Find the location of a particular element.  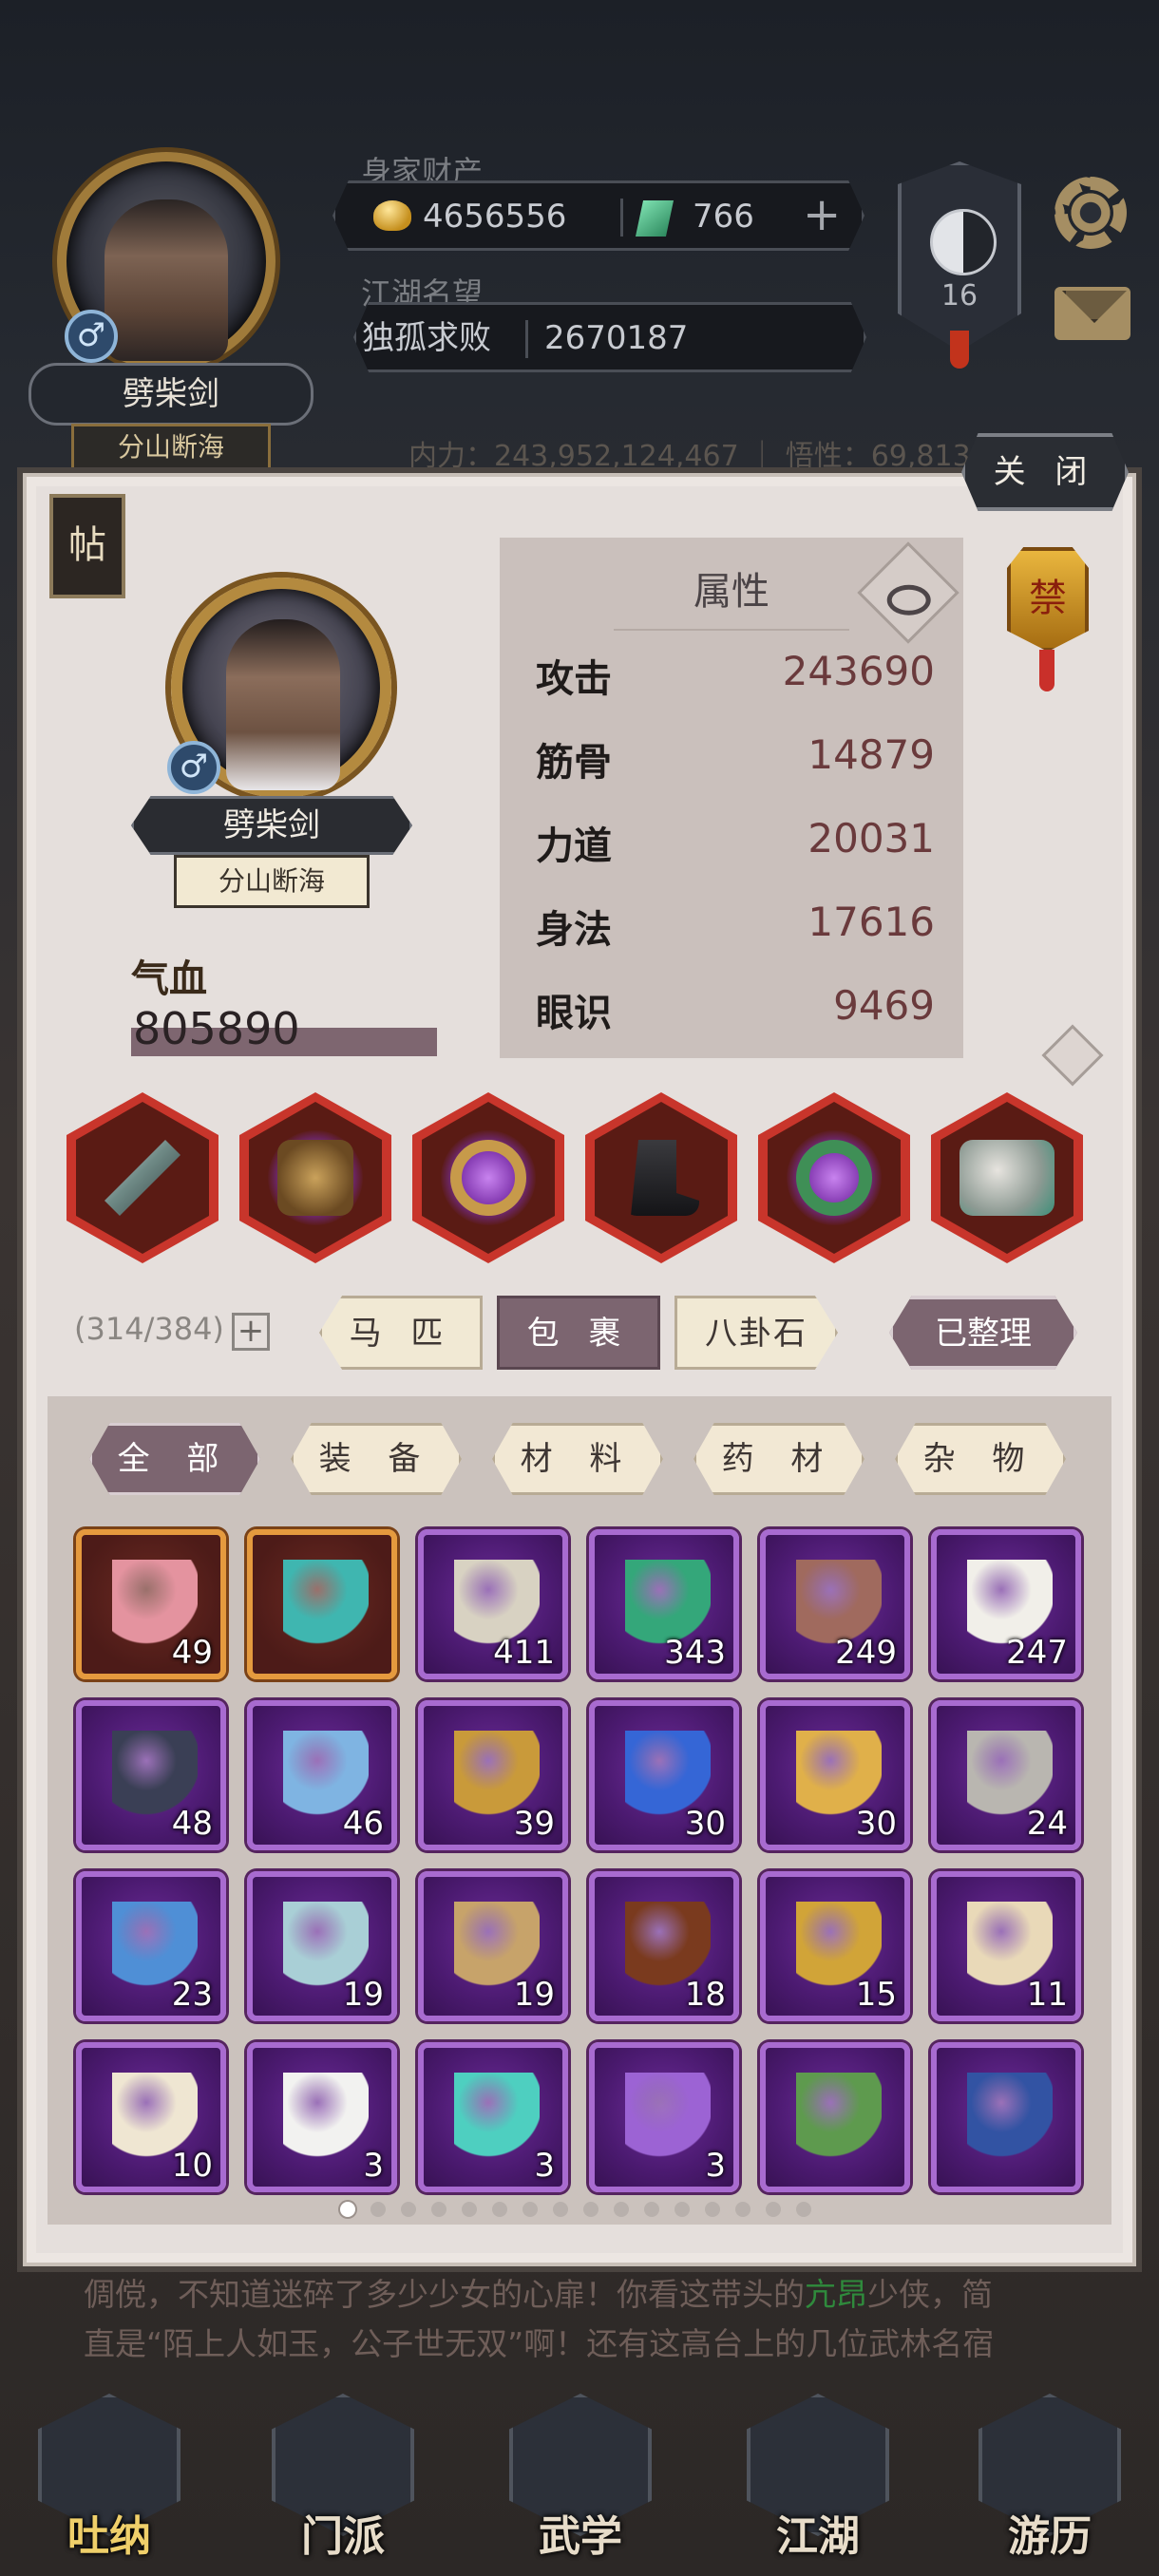

gold-amount: 4656556 is located at coordinates (495, 217).